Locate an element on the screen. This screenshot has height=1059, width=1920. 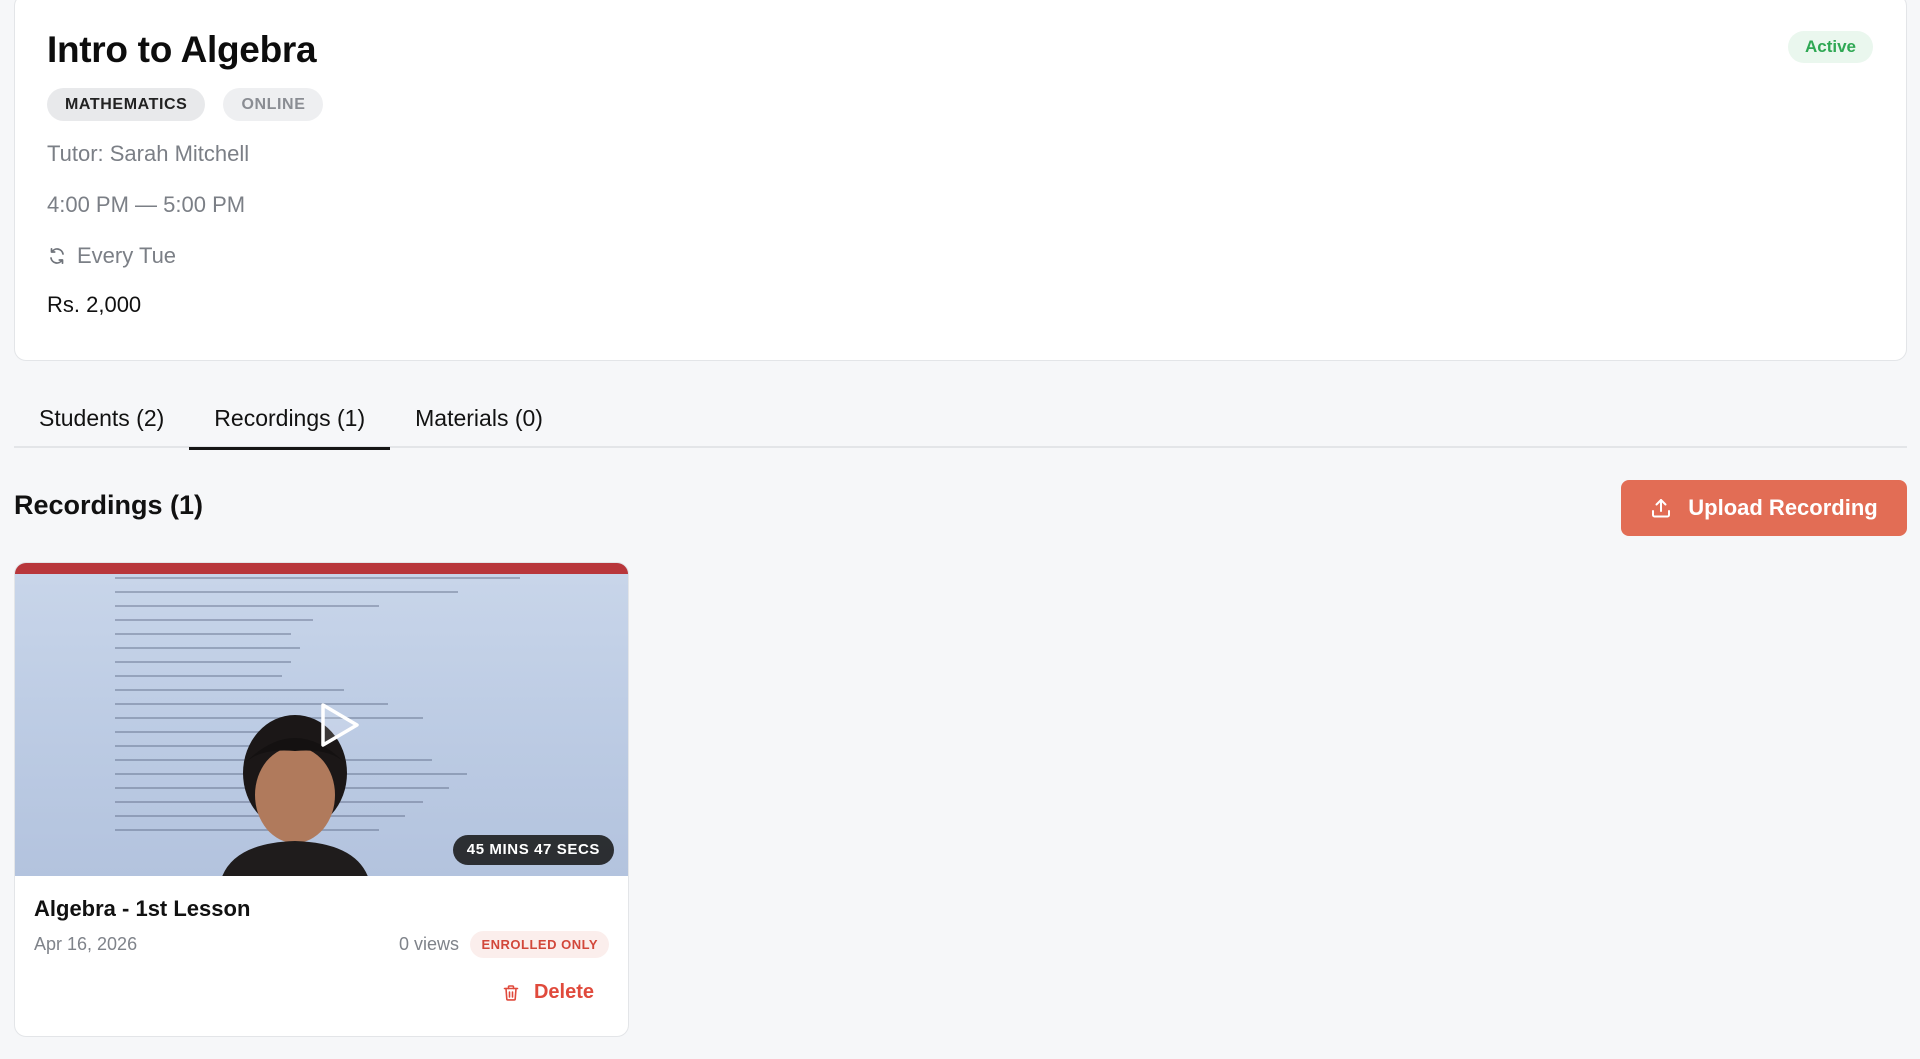
tab-students: Students (2) is located at coordinates (101, 418).